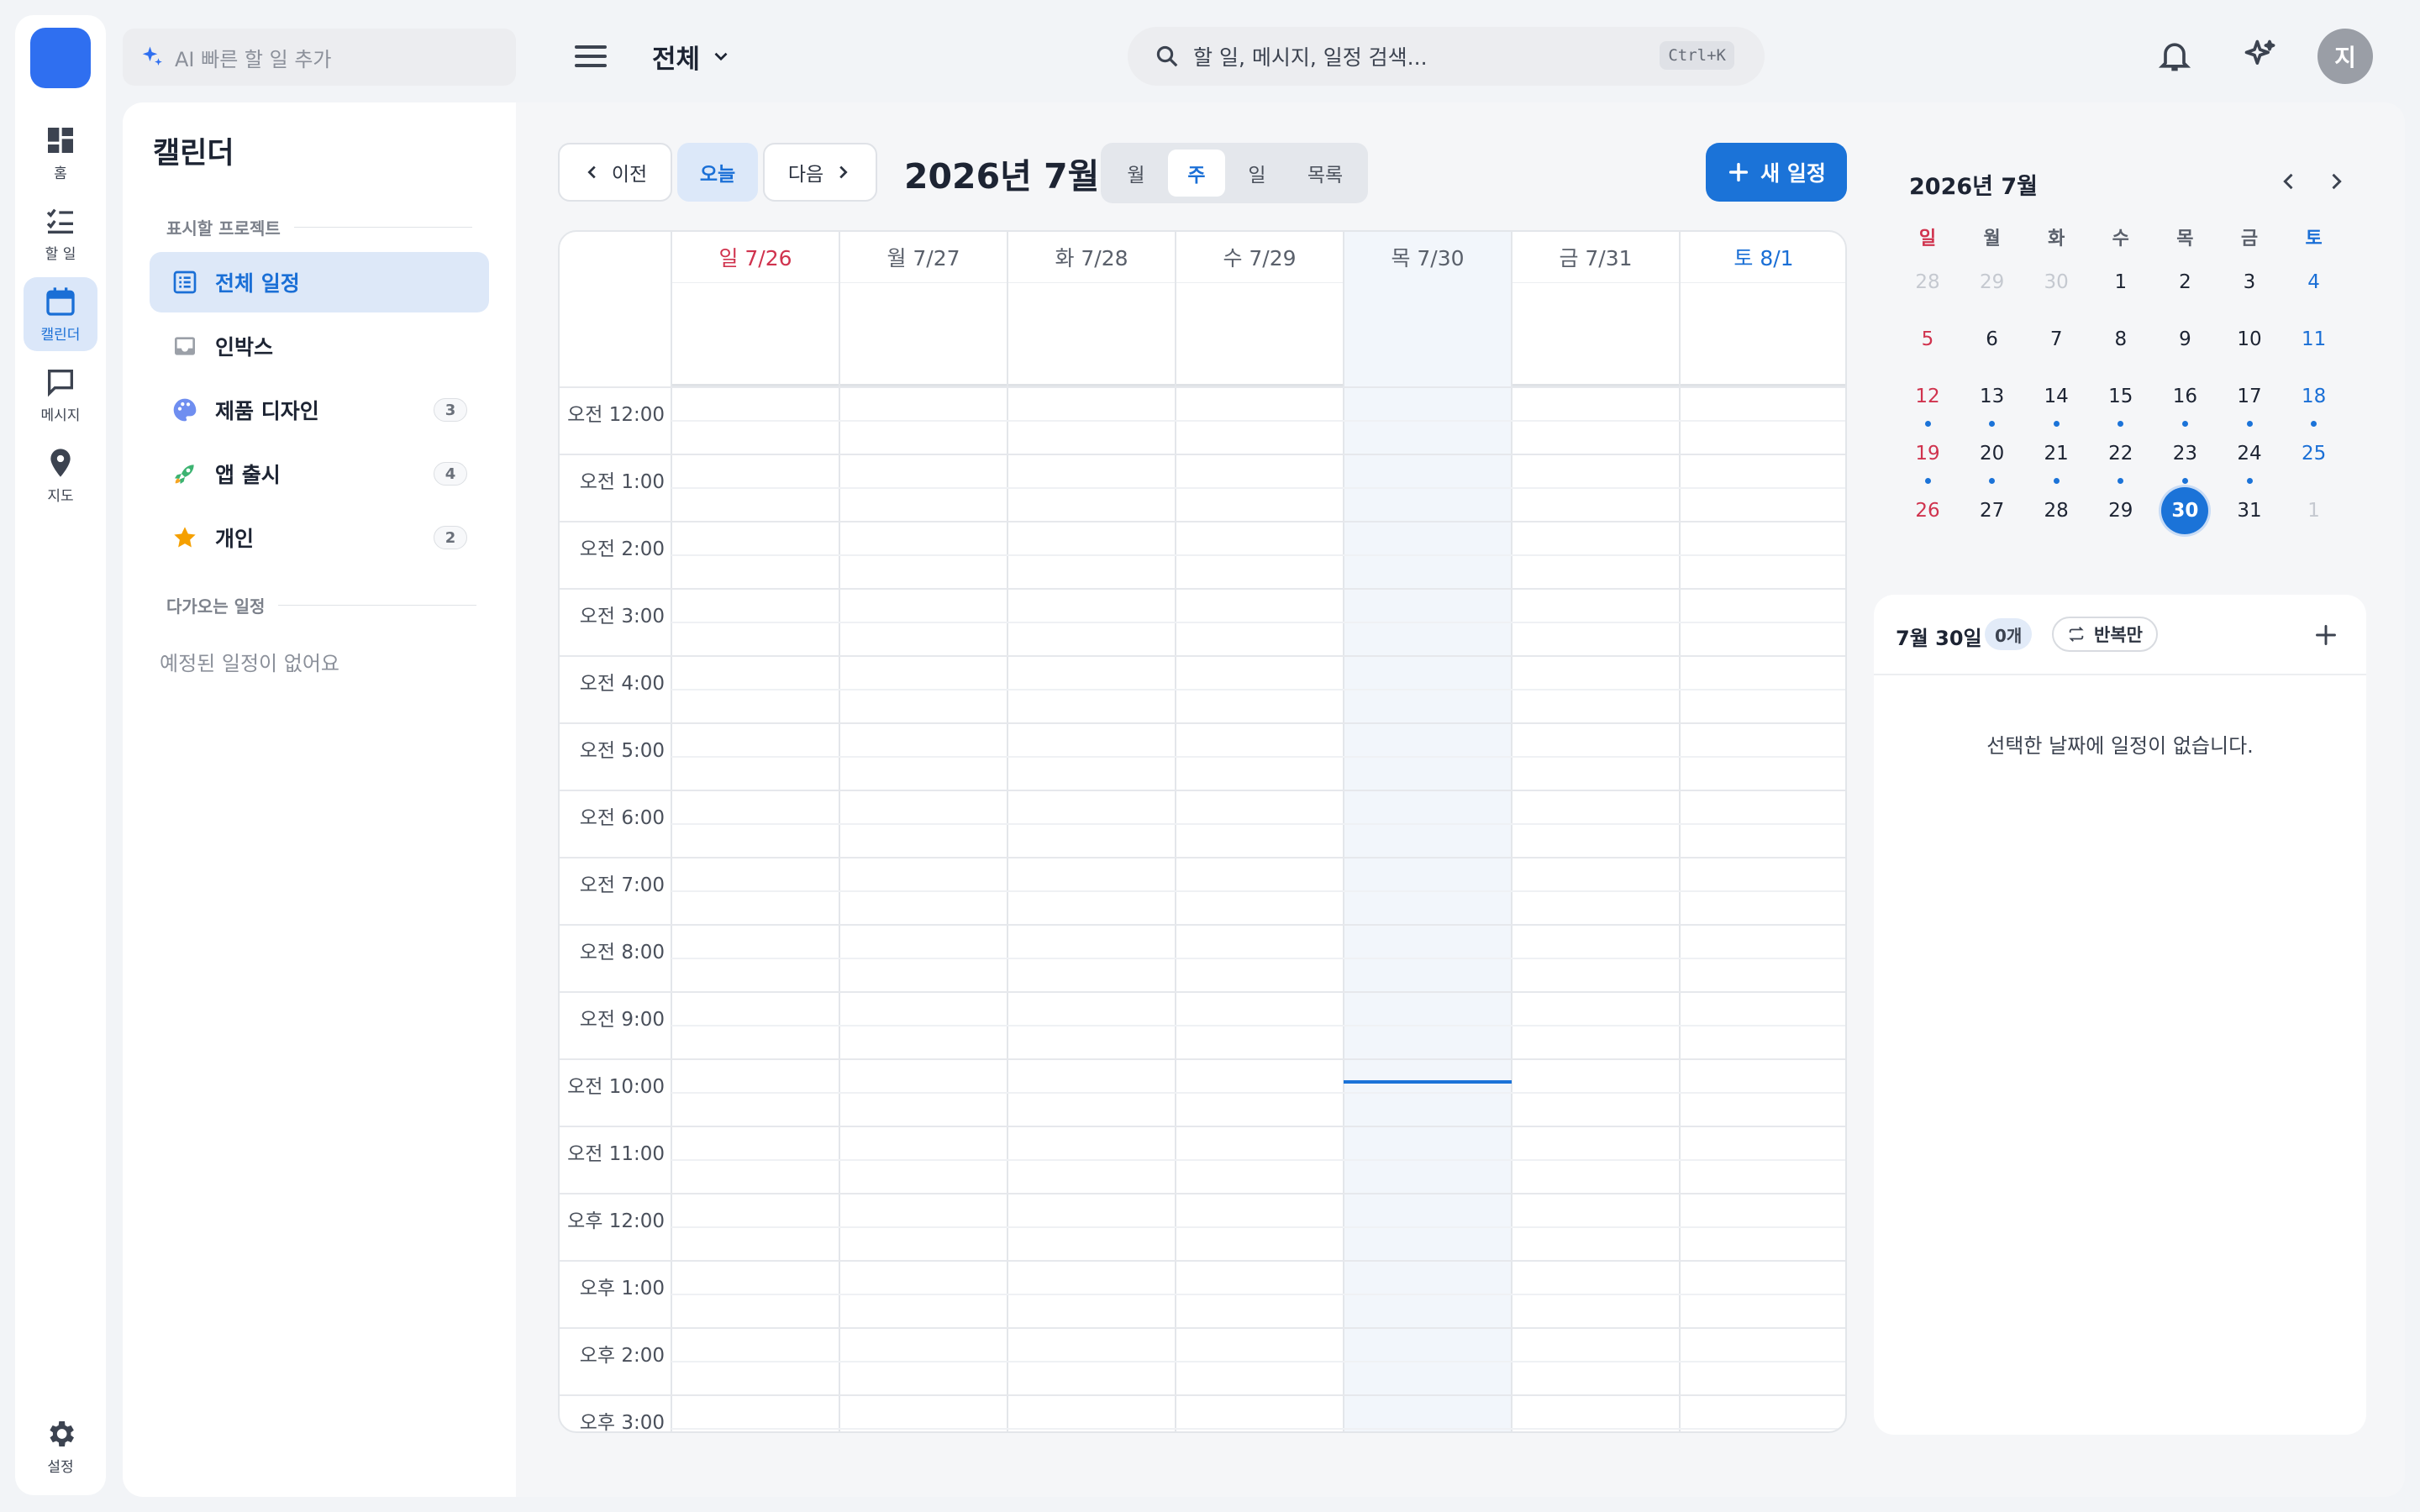  Describe the element at coordinates (1974, 187) in the screenshot. I see `mini-calendar-title: 2026년 7월` at that location.